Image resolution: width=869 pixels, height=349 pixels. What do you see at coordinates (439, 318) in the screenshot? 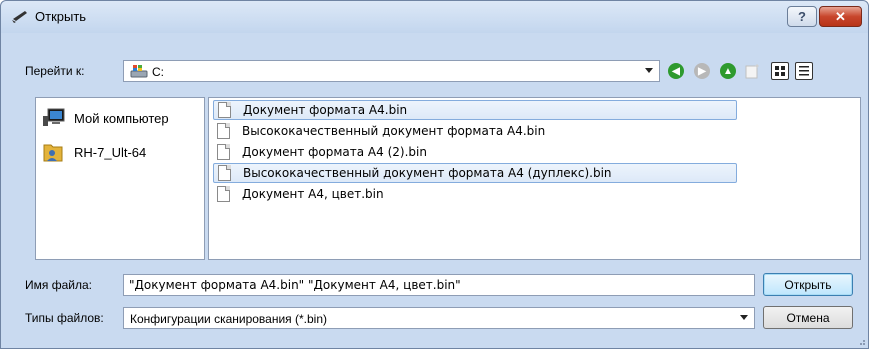
I see `filetype-select: Конфигурации сканирования (*.bin)` at bounding box center [439, 318].